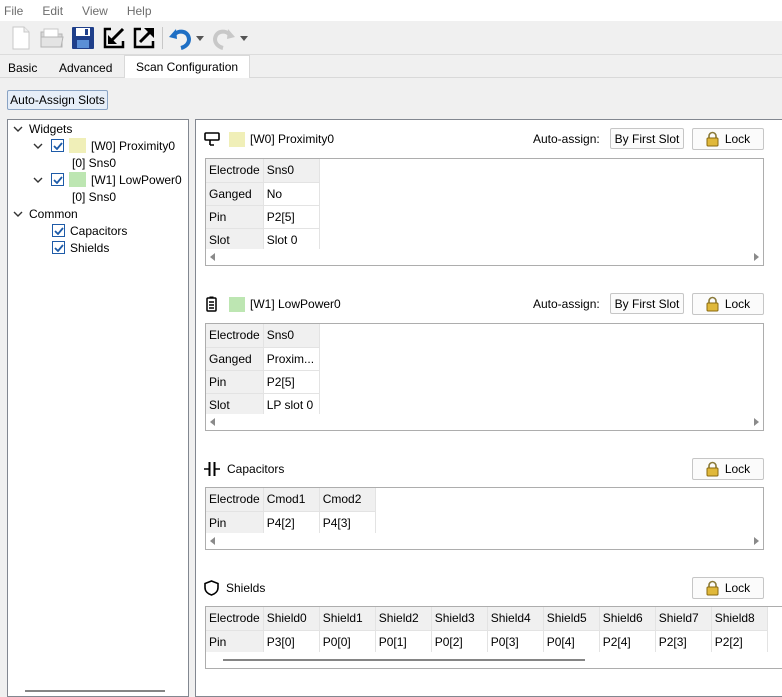 The height and width of the screenshot is (697, 782). I want to click on table-cell: P0[2], so click(459, 642).